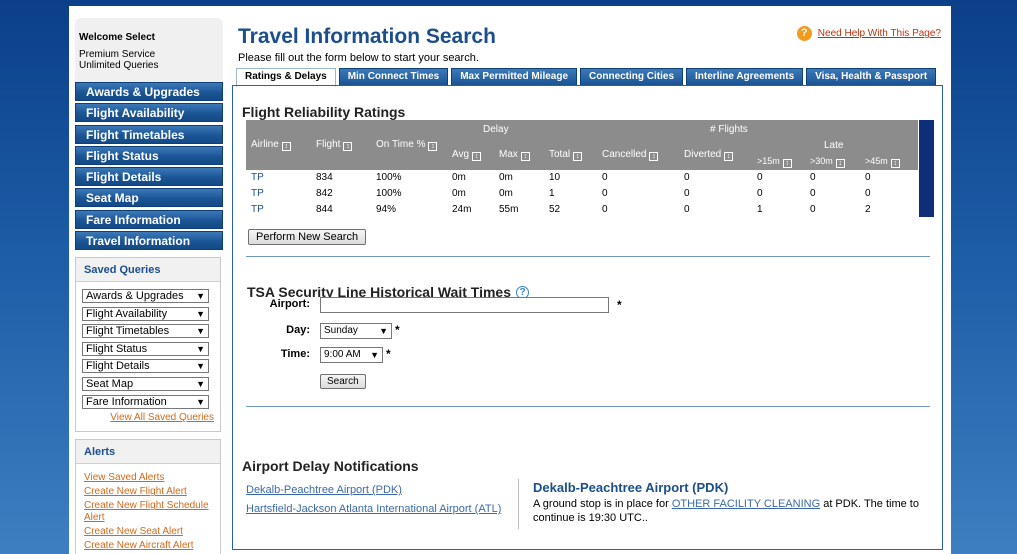 This screenshot has height=554, width=1017. Describe the element at coordinates (343, 381) in the screenshot. I see `search-button: Search` at that location.